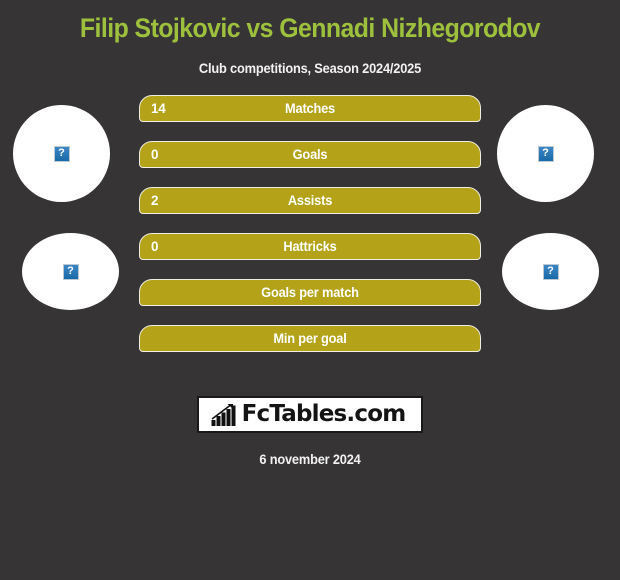 The width and height of the screenshot is (620, 580). I want to click on stat-label: Hattricks, so click(310, 246).